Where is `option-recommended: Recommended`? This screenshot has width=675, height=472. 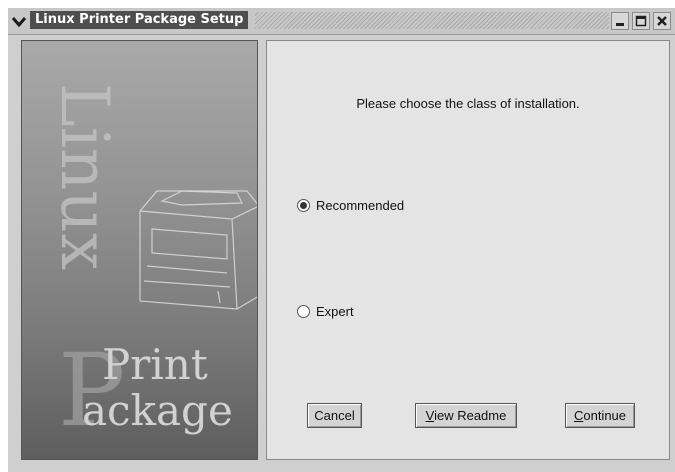 option-recommended: Recommended is located at coordinates (350, 205).